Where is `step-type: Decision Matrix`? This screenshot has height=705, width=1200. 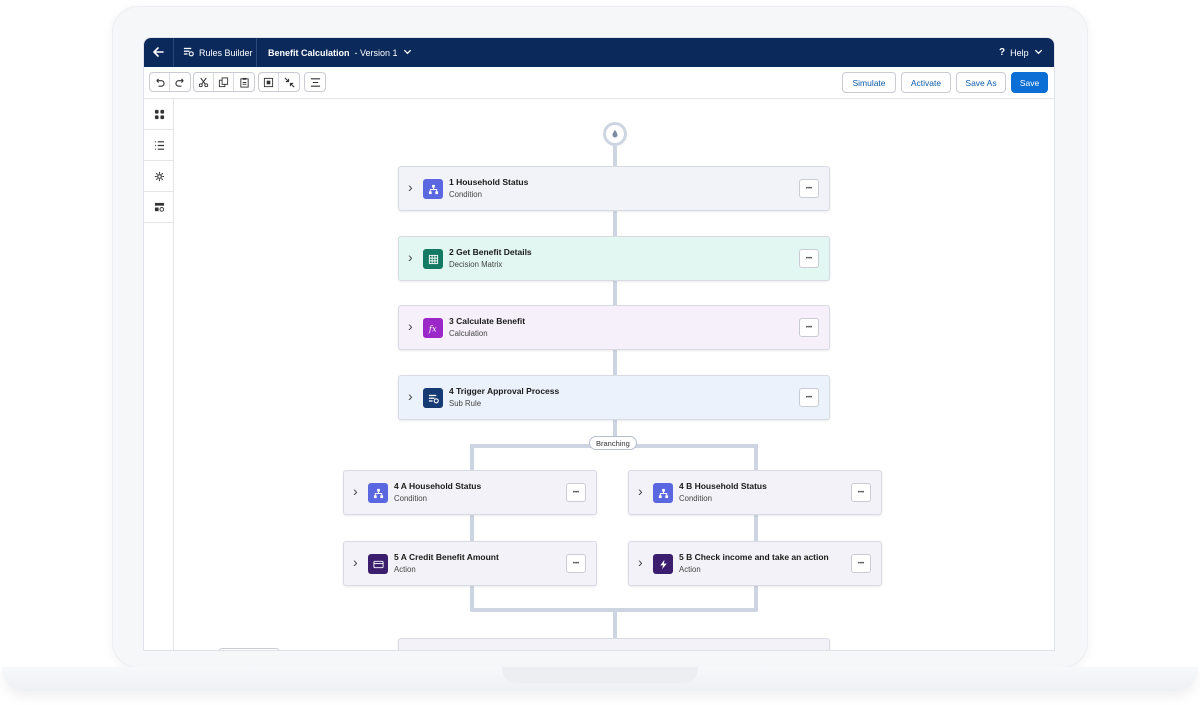
step-type: Decision Matrix is located at coordinates (476, 264).